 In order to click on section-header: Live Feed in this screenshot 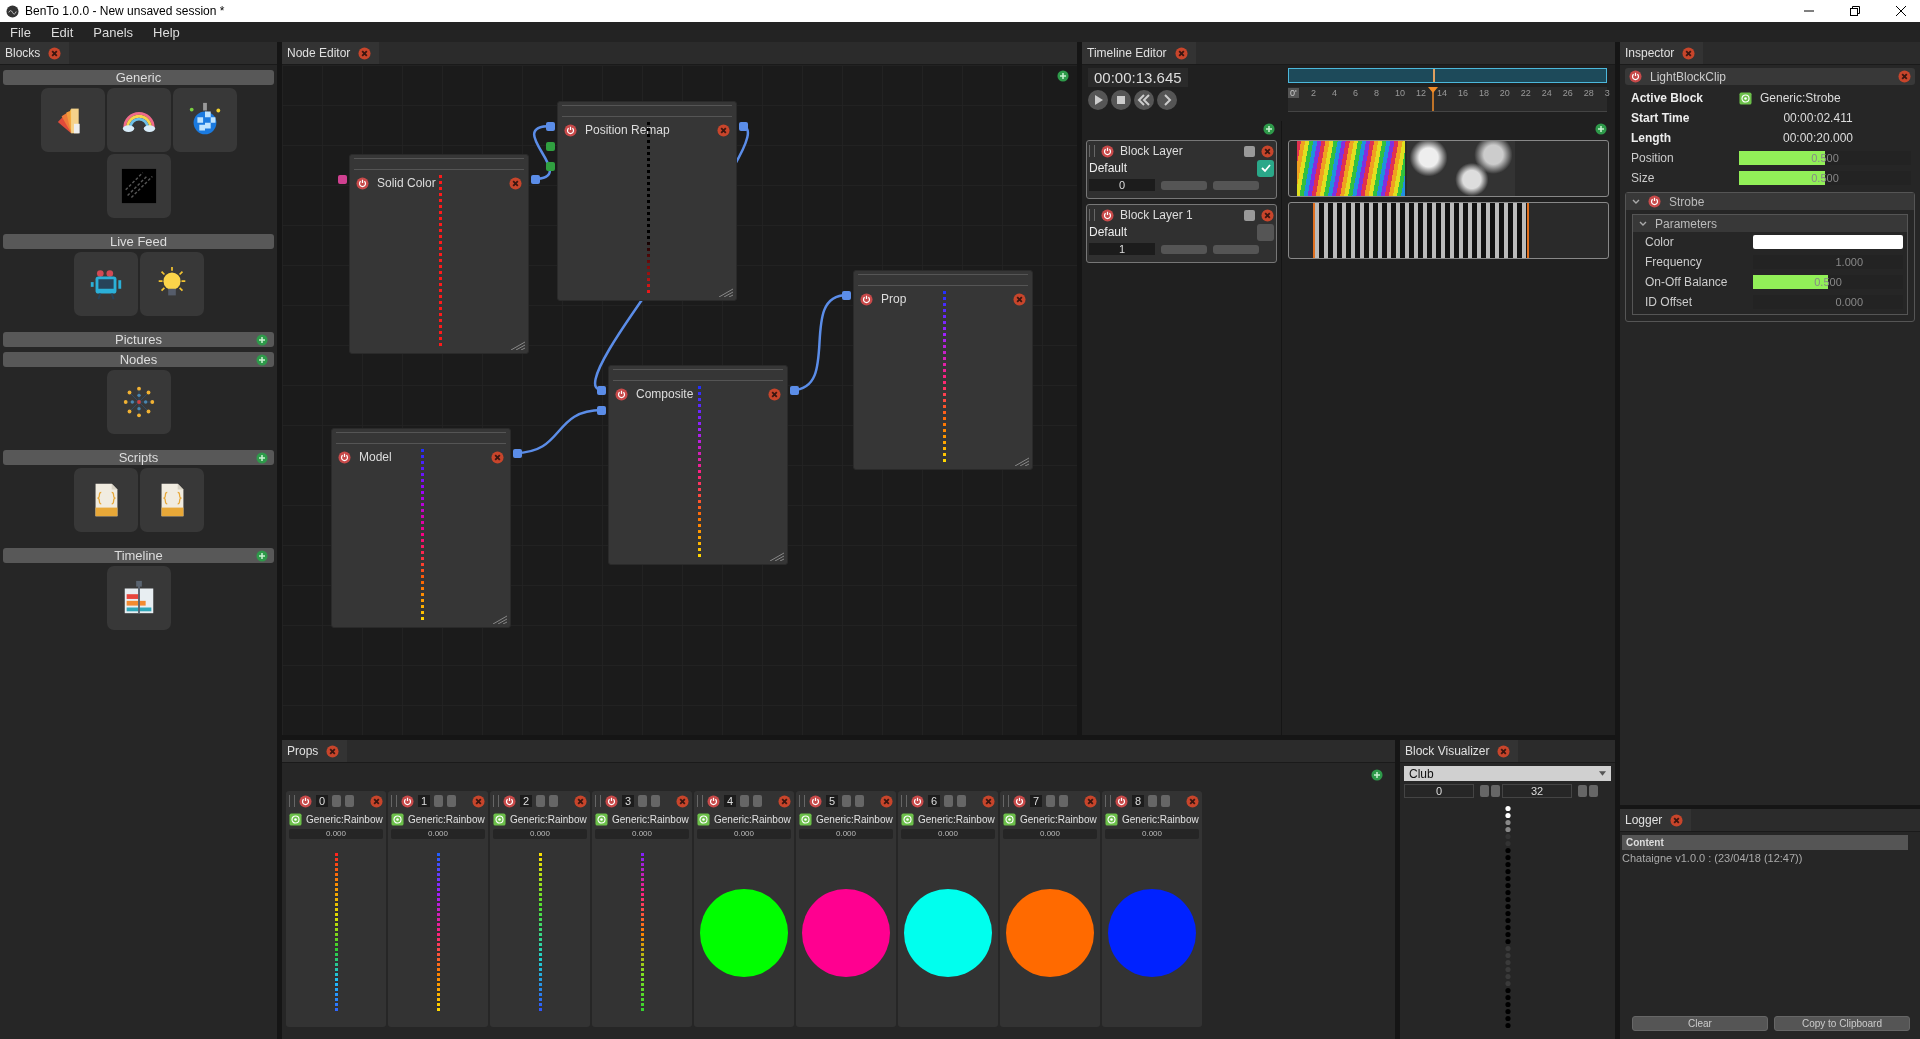, I will do `click(138, 241)`.